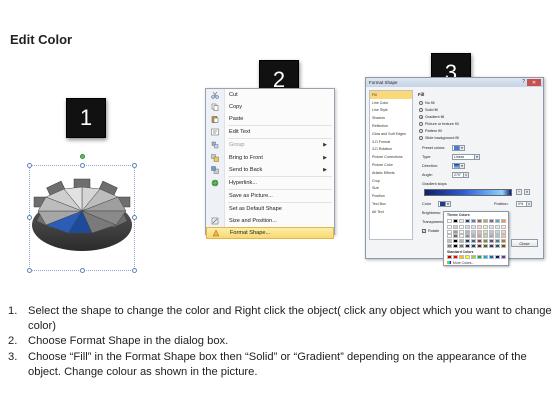  What do you see at coordinates (430, 231) in the screenshot?
I see `rotate-with-shape-checkbox: ✓ Rotate` at bounding box center [430, 231].